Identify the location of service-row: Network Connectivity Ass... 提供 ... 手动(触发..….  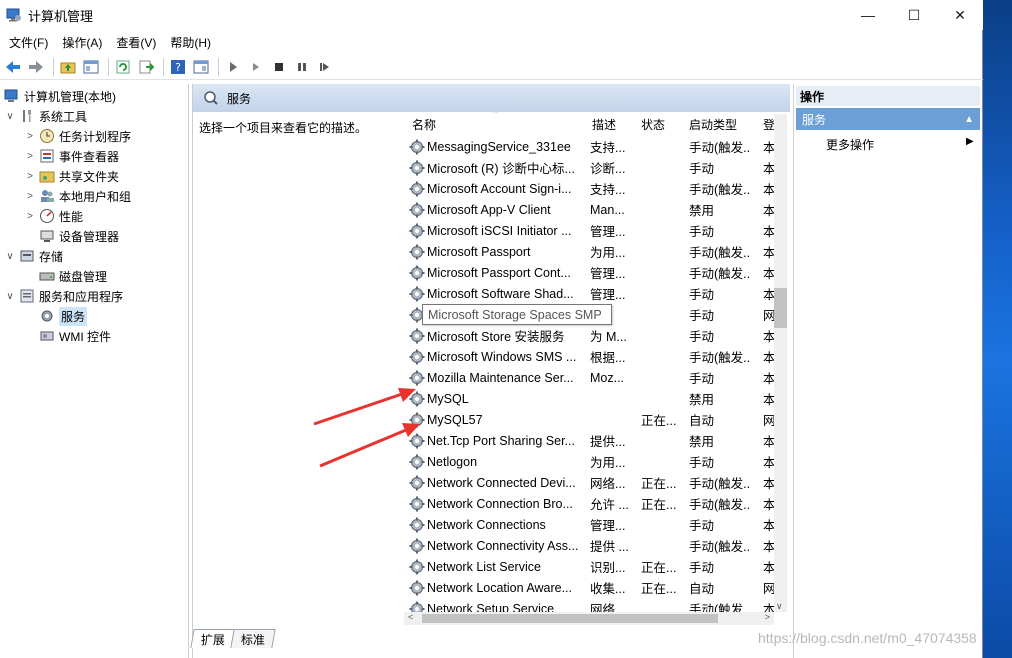
(588, 545).